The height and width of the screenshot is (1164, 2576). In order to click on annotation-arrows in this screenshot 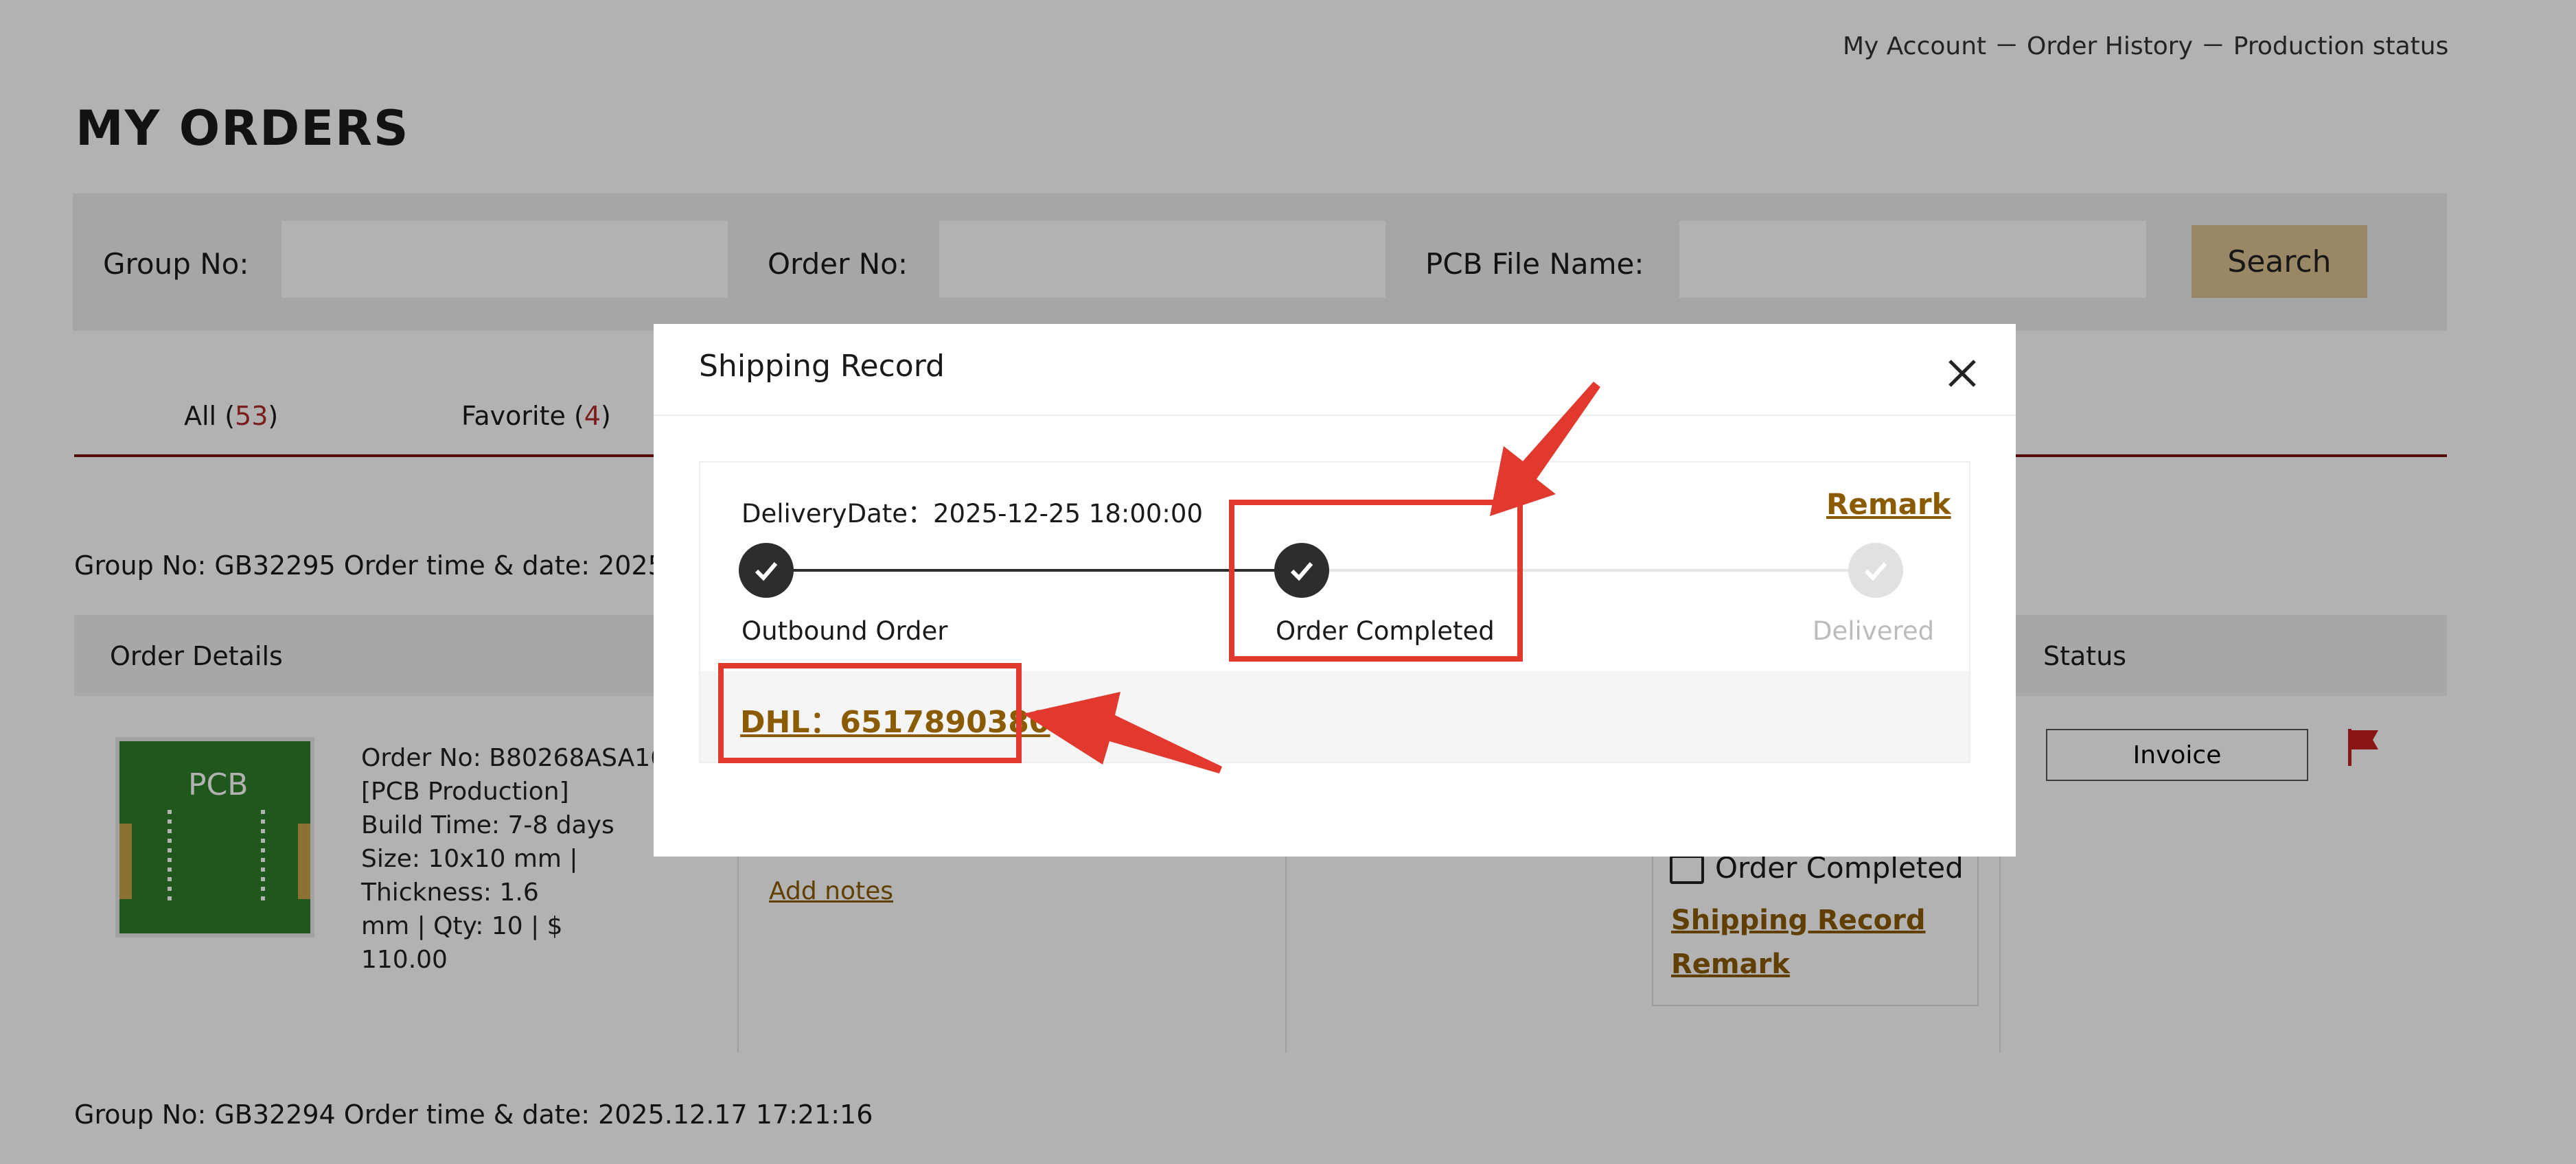, I will do `click(1311, 577)`.